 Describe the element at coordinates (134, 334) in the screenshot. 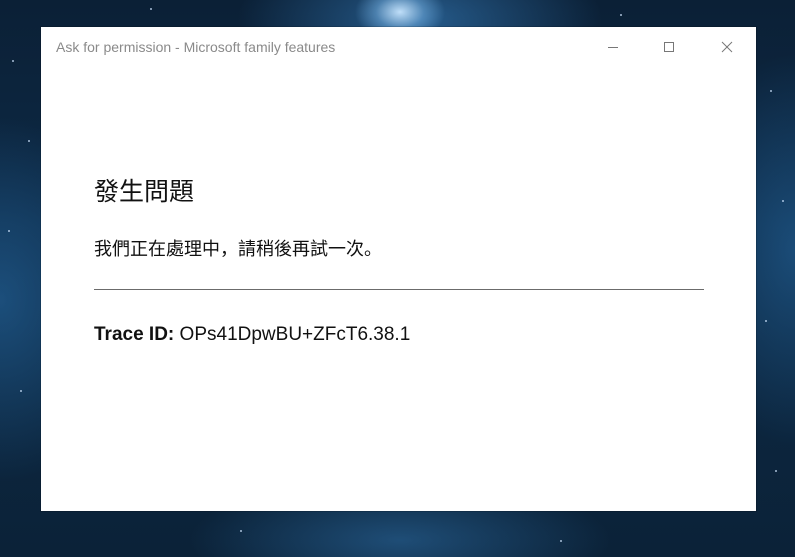

I see `trace-id-label: Trace ID:` at that location.